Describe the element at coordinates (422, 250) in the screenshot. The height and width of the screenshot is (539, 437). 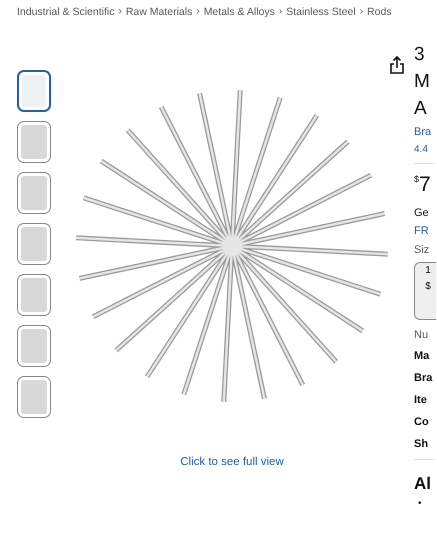
I see `size-label: Siz` at that location.